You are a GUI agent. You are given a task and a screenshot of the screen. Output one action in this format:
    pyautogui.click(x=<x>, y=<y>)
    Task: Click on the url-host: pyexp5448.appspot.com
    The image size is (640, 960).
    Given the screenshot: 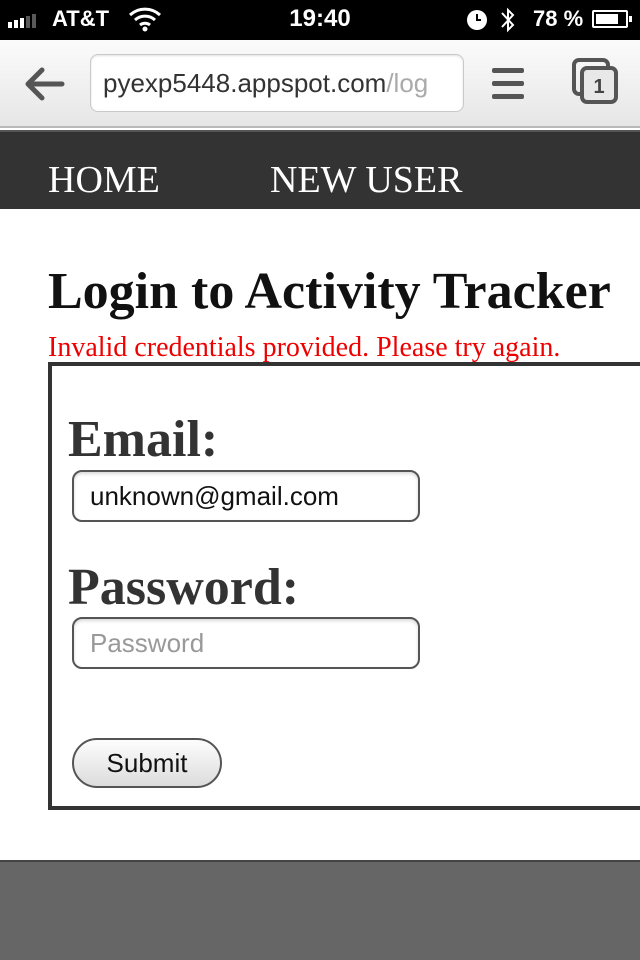 What is the action you would take?
    pyautogui.click(x=245, y=82)
    